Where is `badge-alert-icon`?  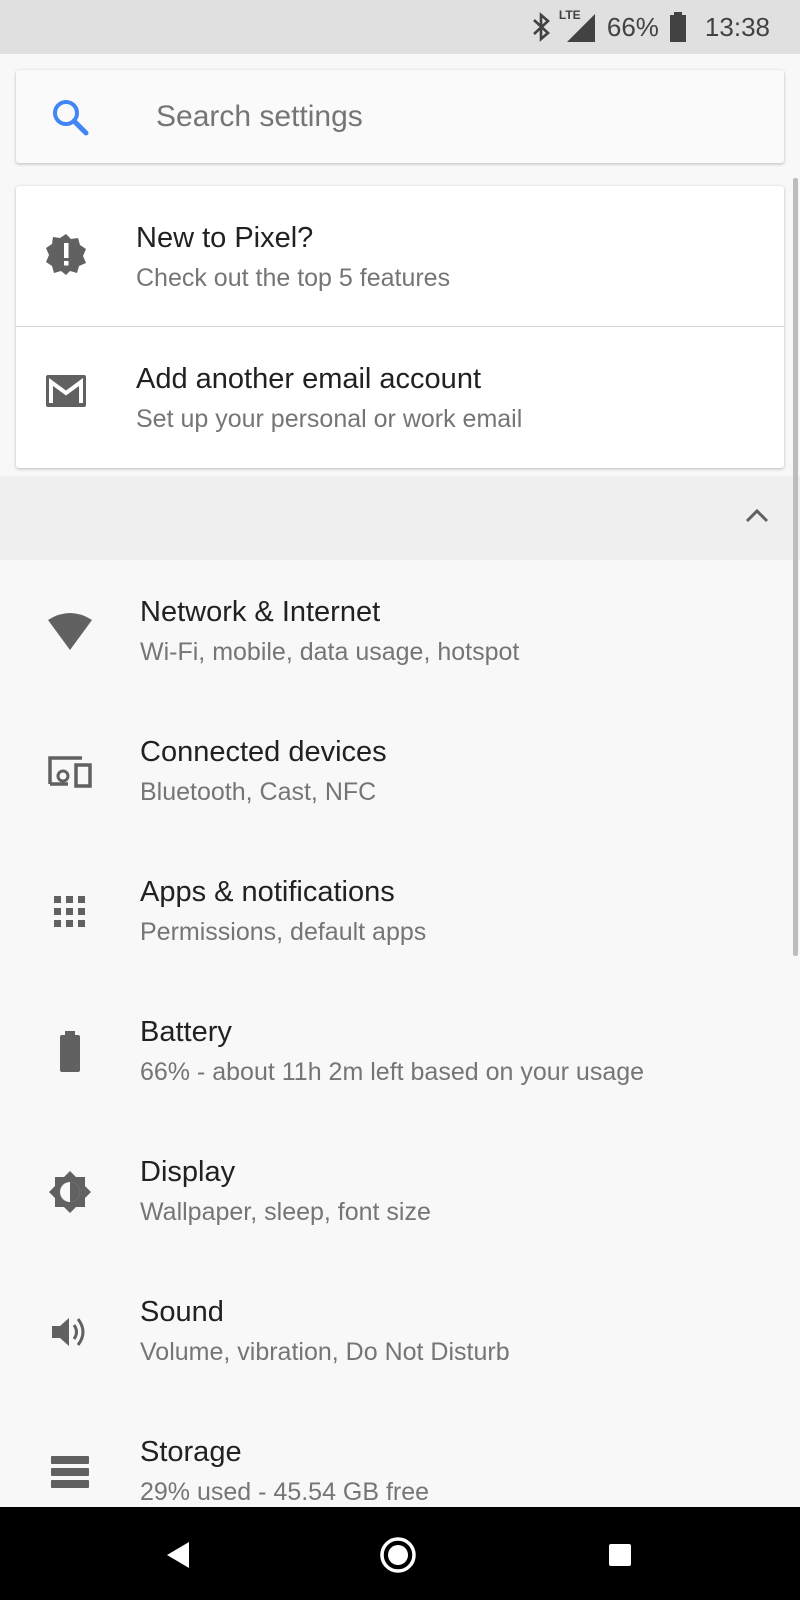
badge-alert-icon is located at coordinates (66, 256).